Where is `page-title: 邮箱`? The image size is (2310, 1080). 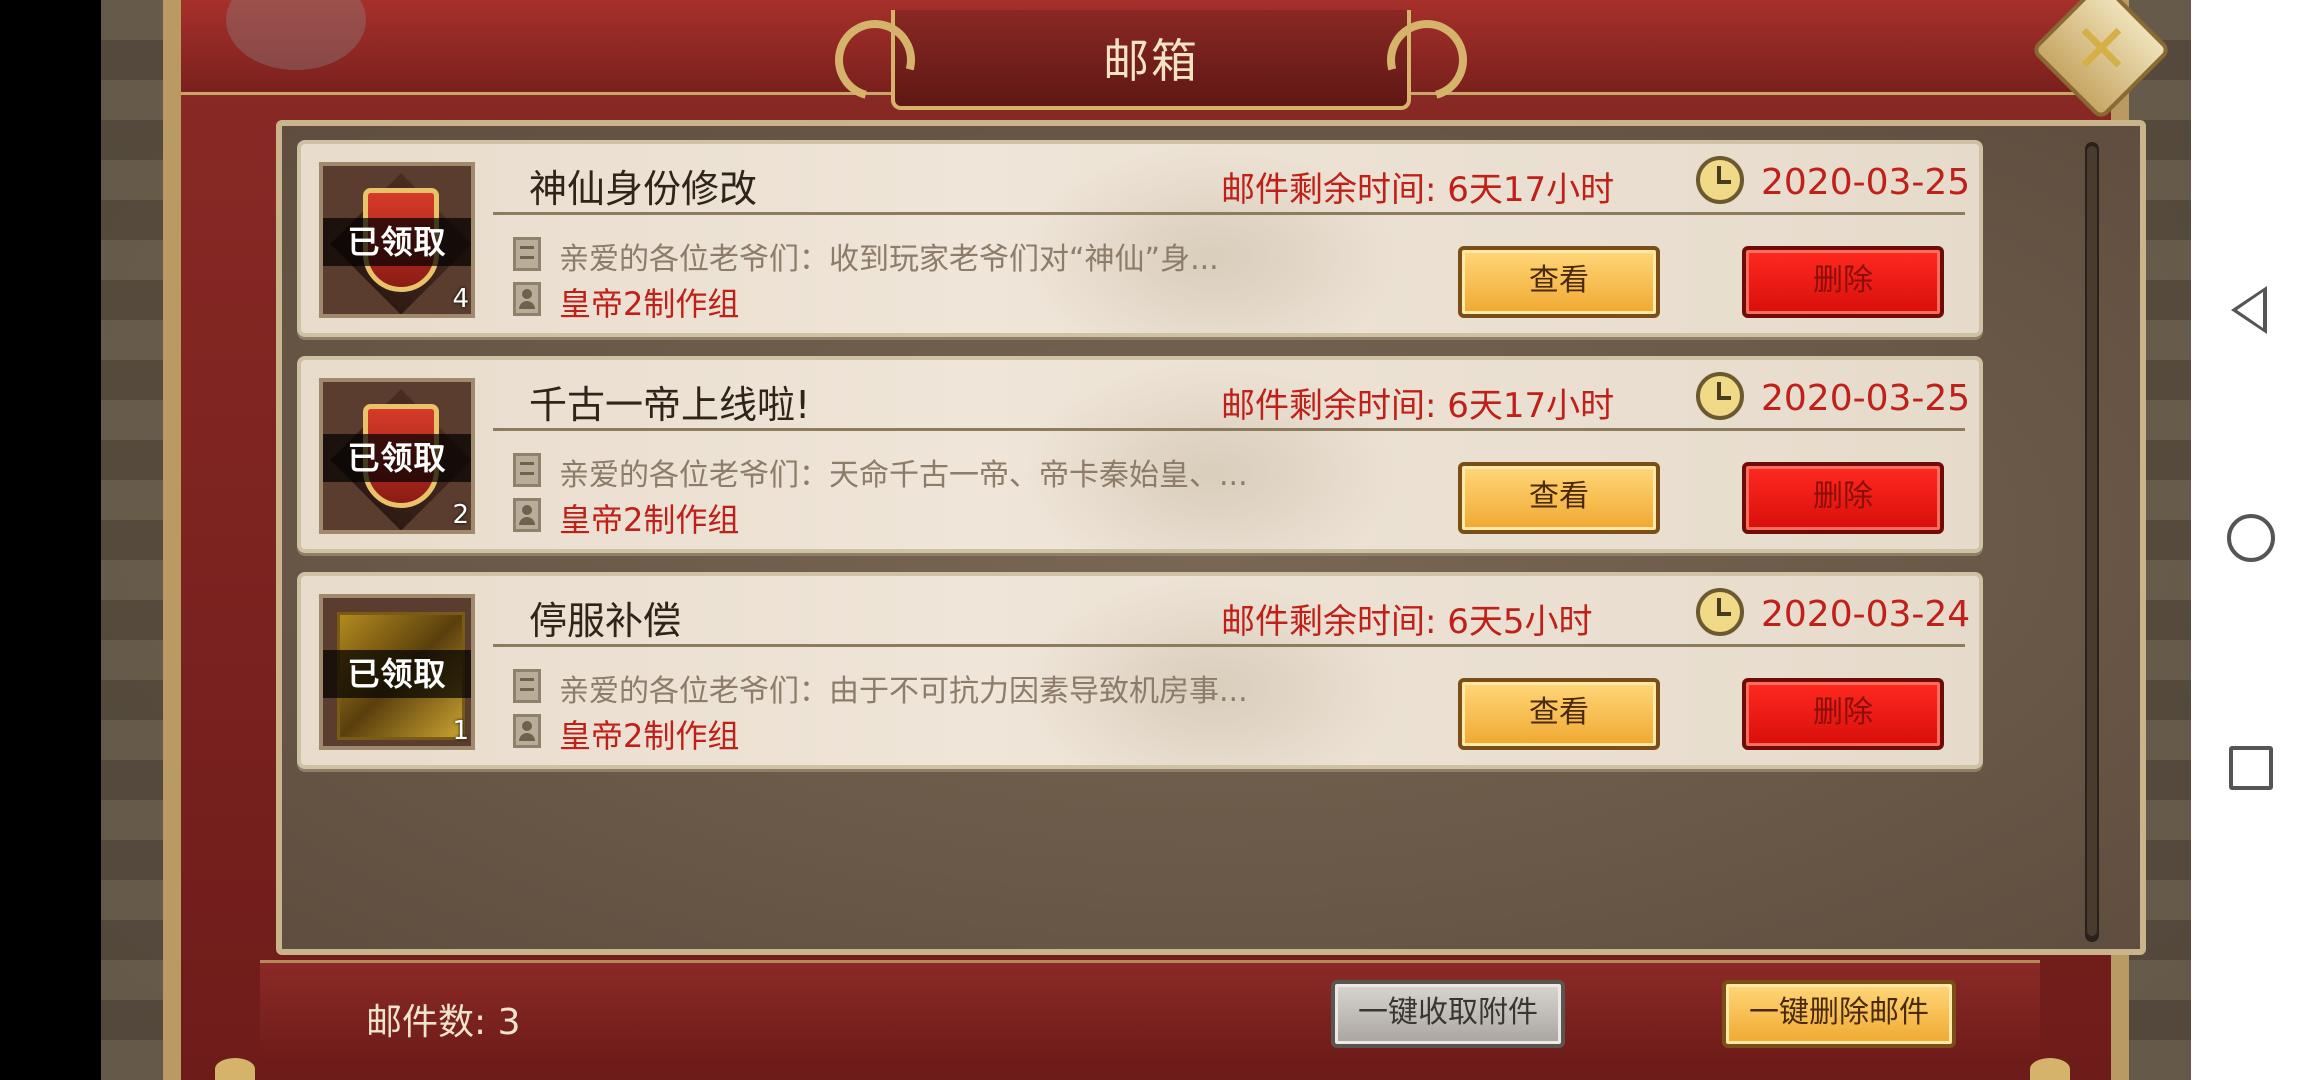 page-title: 邮箱 is located at coordinates (1151, 61).